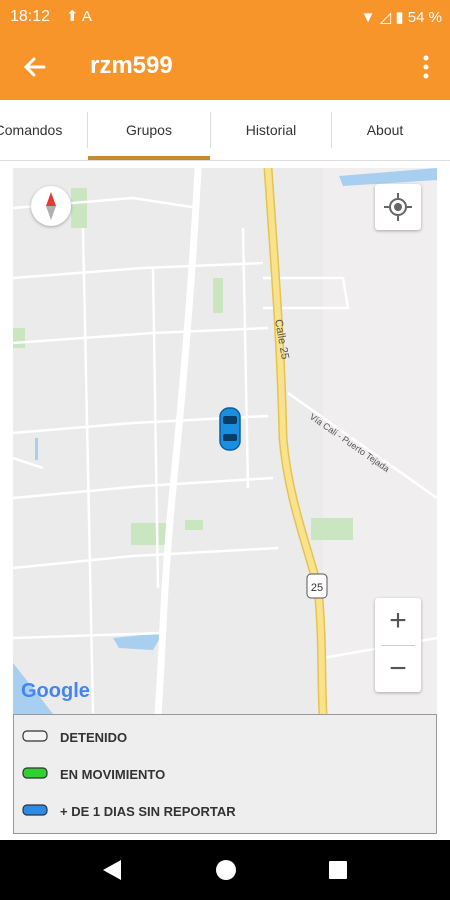 This screenshot has width=450, height=900. Describe the element at coordinates (385, 17) in the screenshot. I see `signal-icon: ◿` at that location.